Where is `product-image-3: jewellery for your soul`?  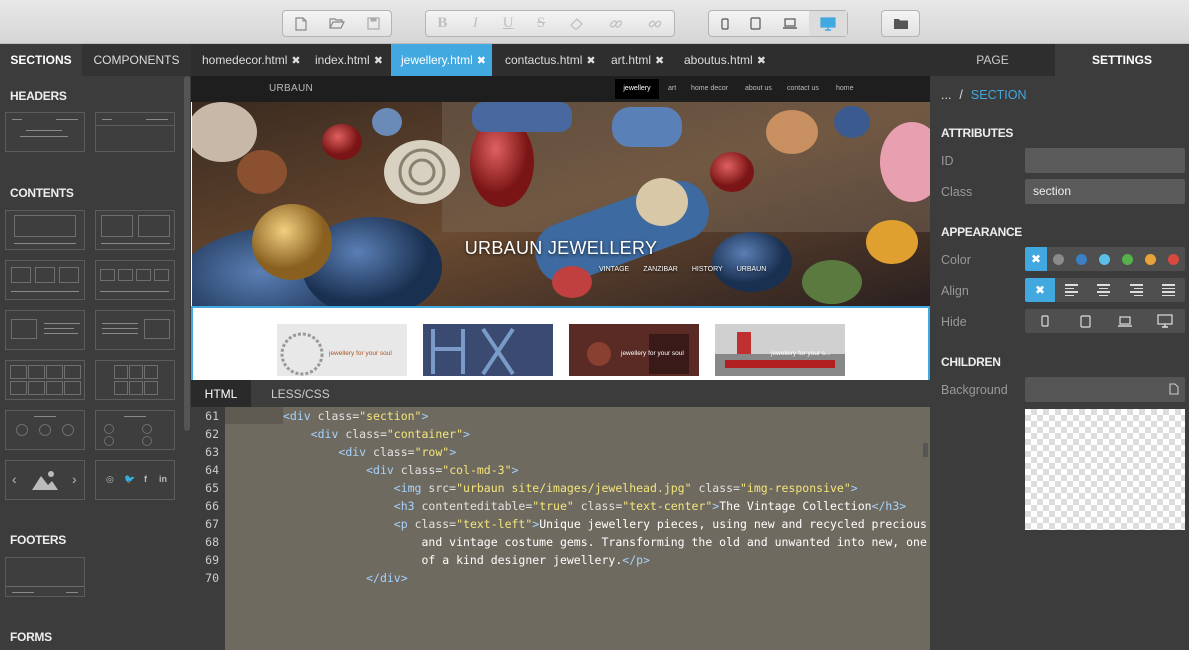
product-image-3: jewellery for your soul is located at coordinates (634, 350).